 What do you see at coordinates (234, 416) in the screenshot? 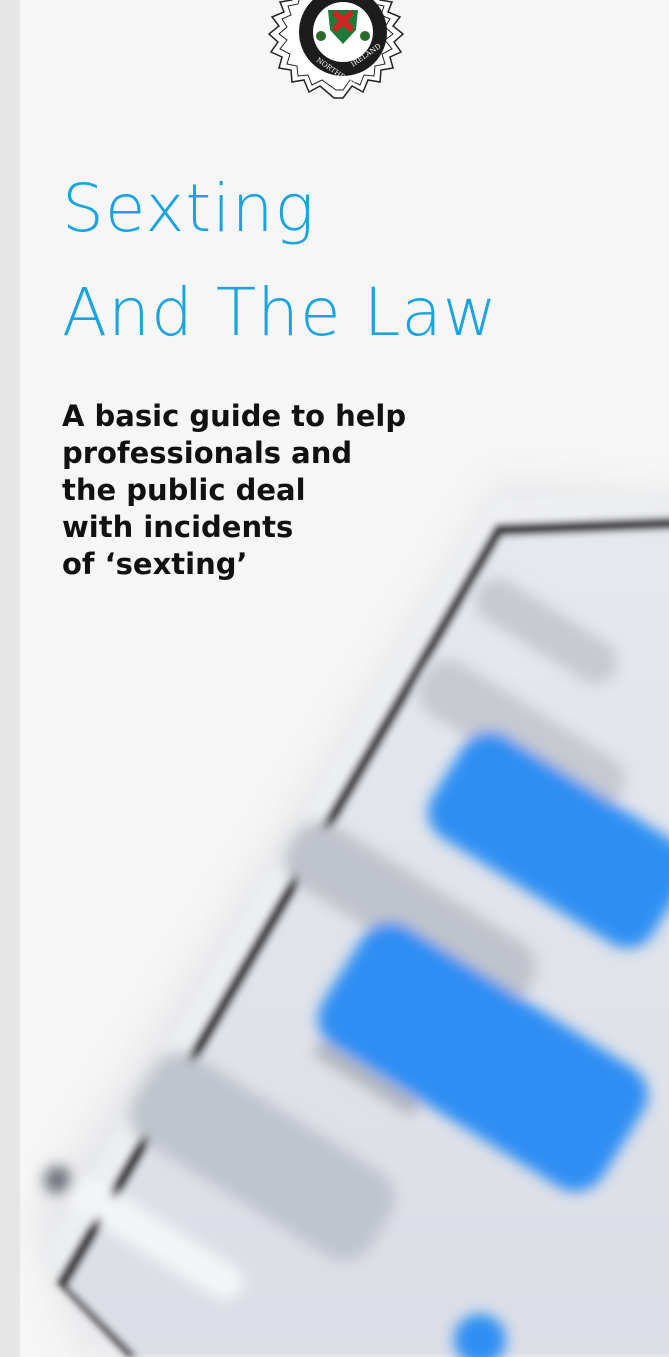
I see `subtitle-line: A basic guide to help` at bounding box center [234, 416].